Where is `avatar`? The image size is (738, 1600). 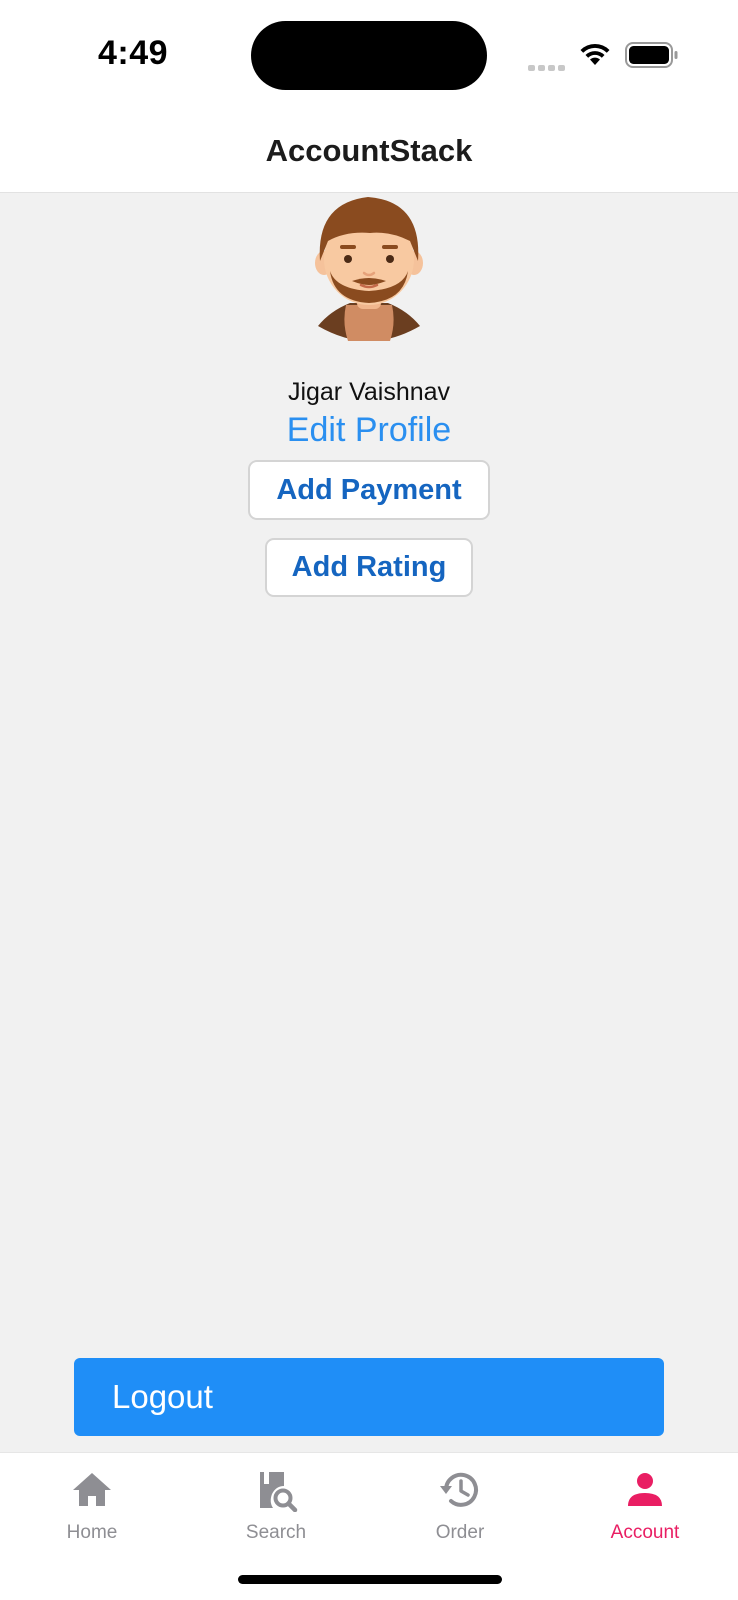 avatar is located at coordinates (369, 269).